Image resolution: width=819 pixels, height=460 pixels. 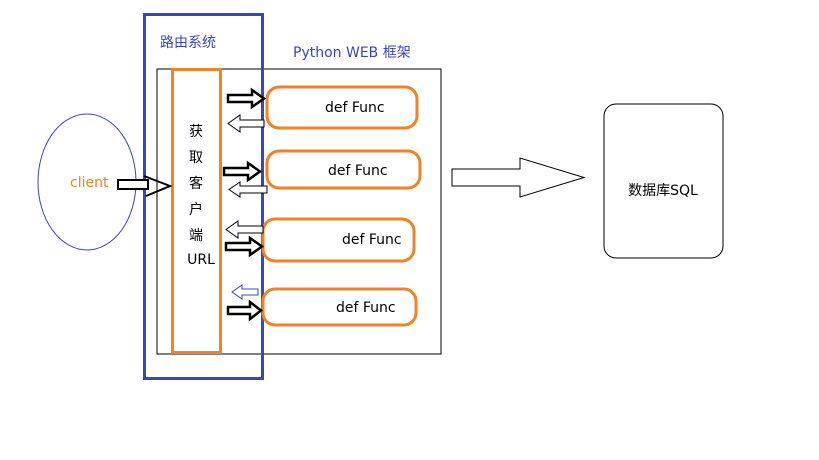 I want to click on func-box-3: def Func, so click(x=338, y=240).